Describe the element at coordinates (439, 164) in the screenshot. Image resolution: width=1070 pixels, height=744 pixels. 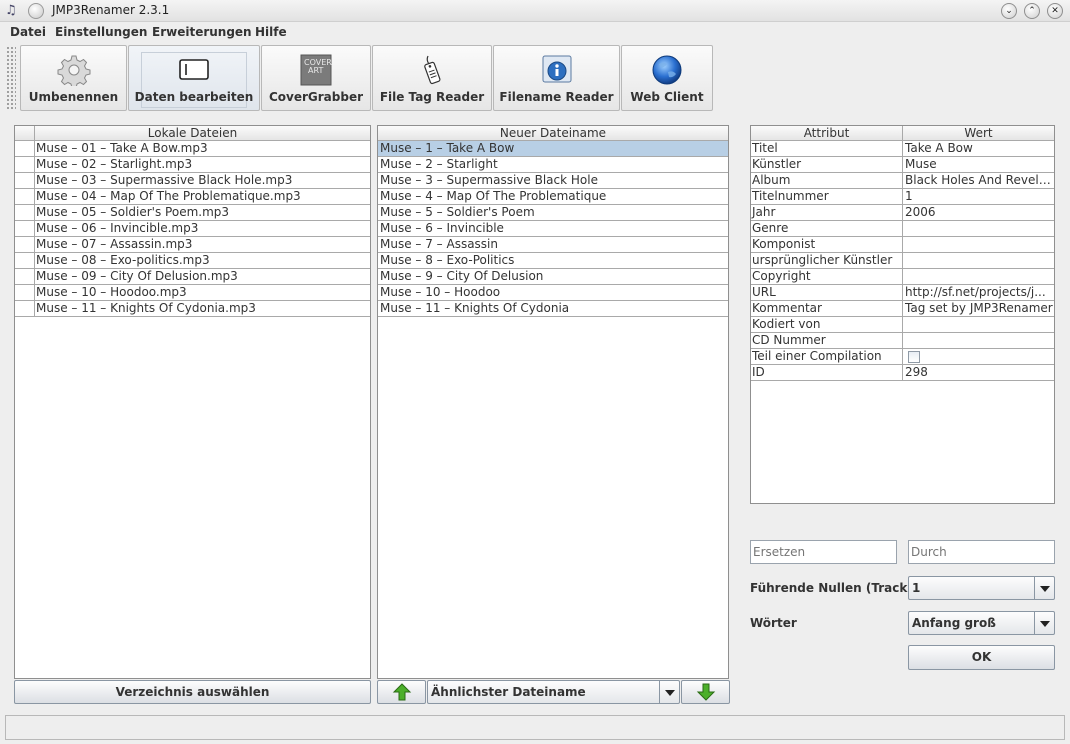
I see `new-file-name: Muse – 2 – Starlight` at that location.